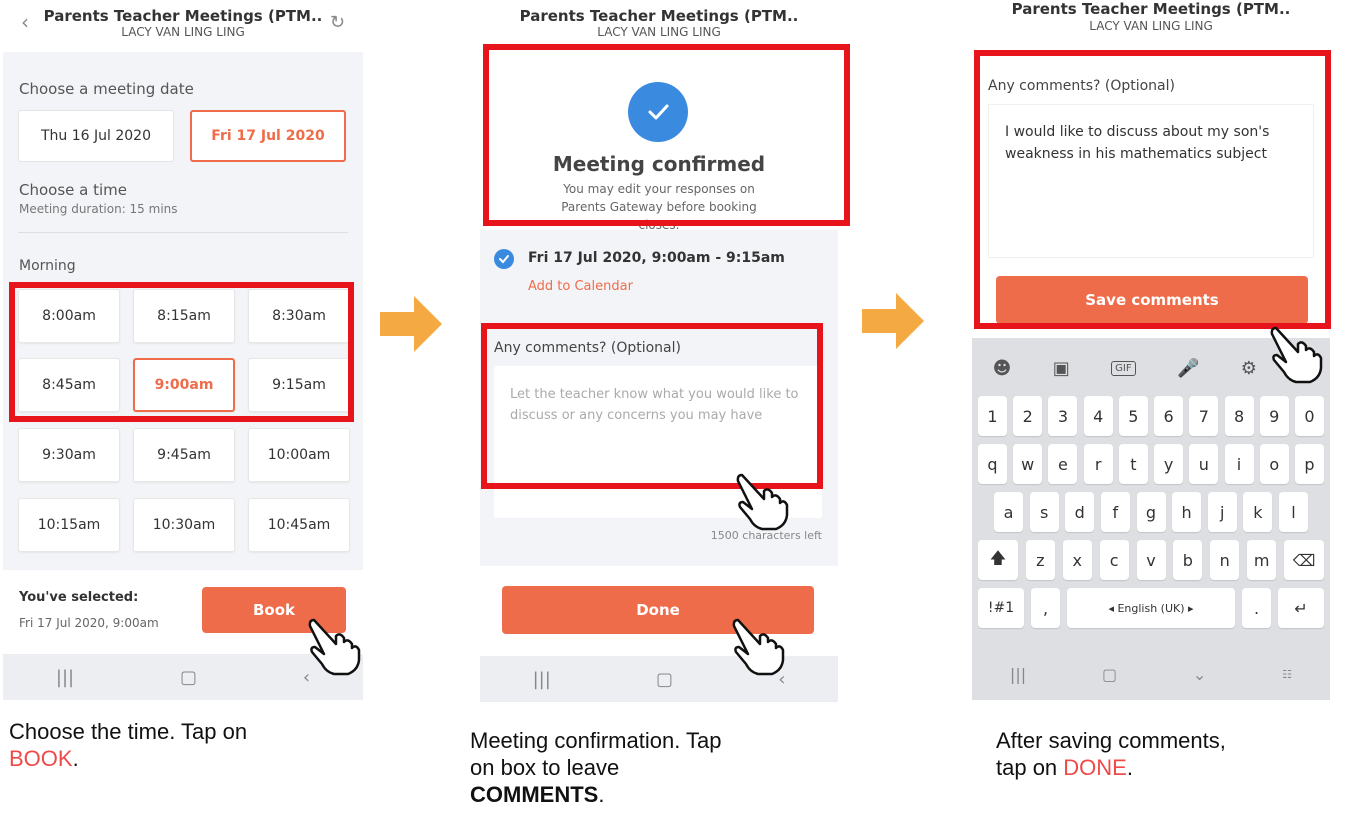 The height and width of the screenshot is (827, 1358). I want to click on settings-icon: ⚙, so click(1249, 368).